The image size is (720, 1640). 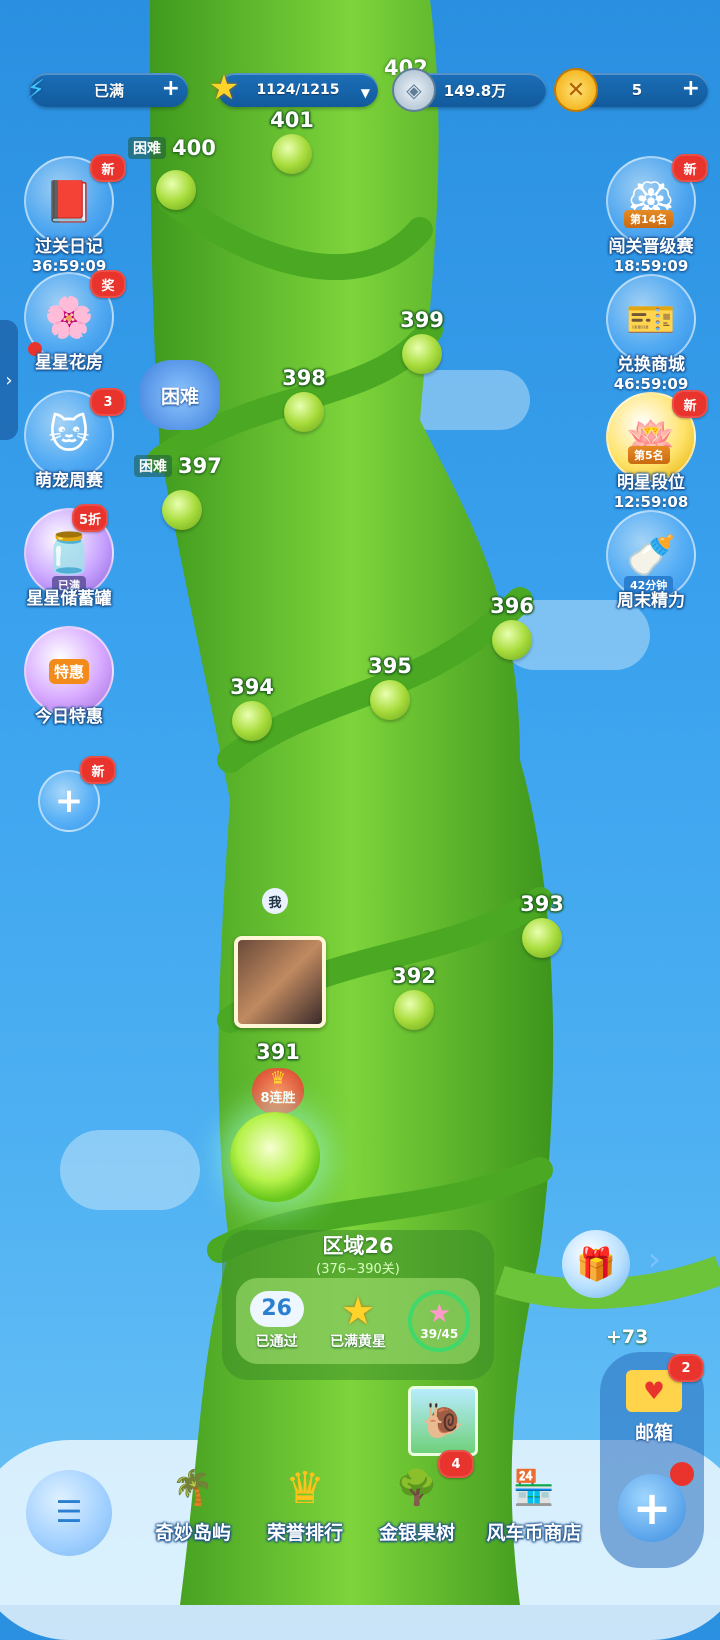 I want to click on level-node-396: 396, so click(x=512, y=627).